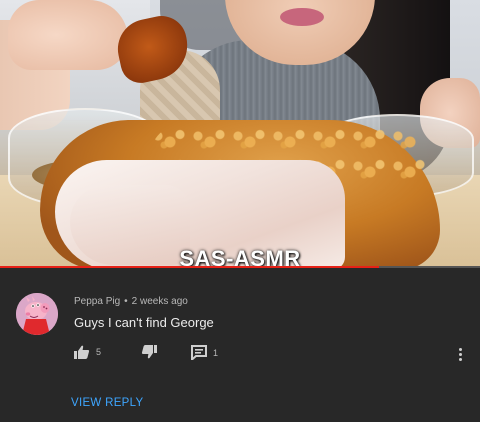  What do you see at coordinates (302, 17) in the screenshot?
I see `video-lips` at bounding box center [302, 17].